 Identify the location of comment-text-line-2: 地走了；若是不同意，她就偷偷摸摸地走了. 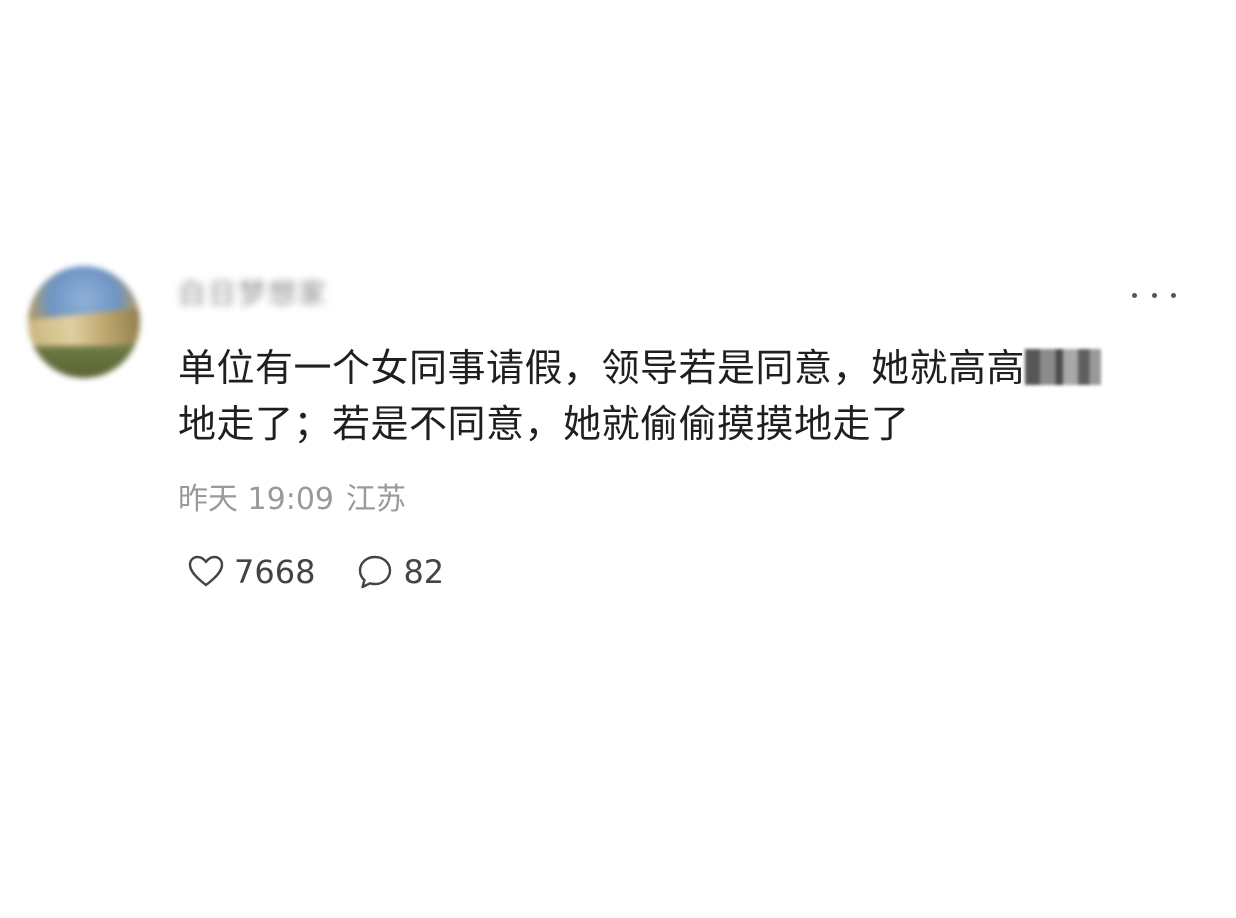
(544, 424).